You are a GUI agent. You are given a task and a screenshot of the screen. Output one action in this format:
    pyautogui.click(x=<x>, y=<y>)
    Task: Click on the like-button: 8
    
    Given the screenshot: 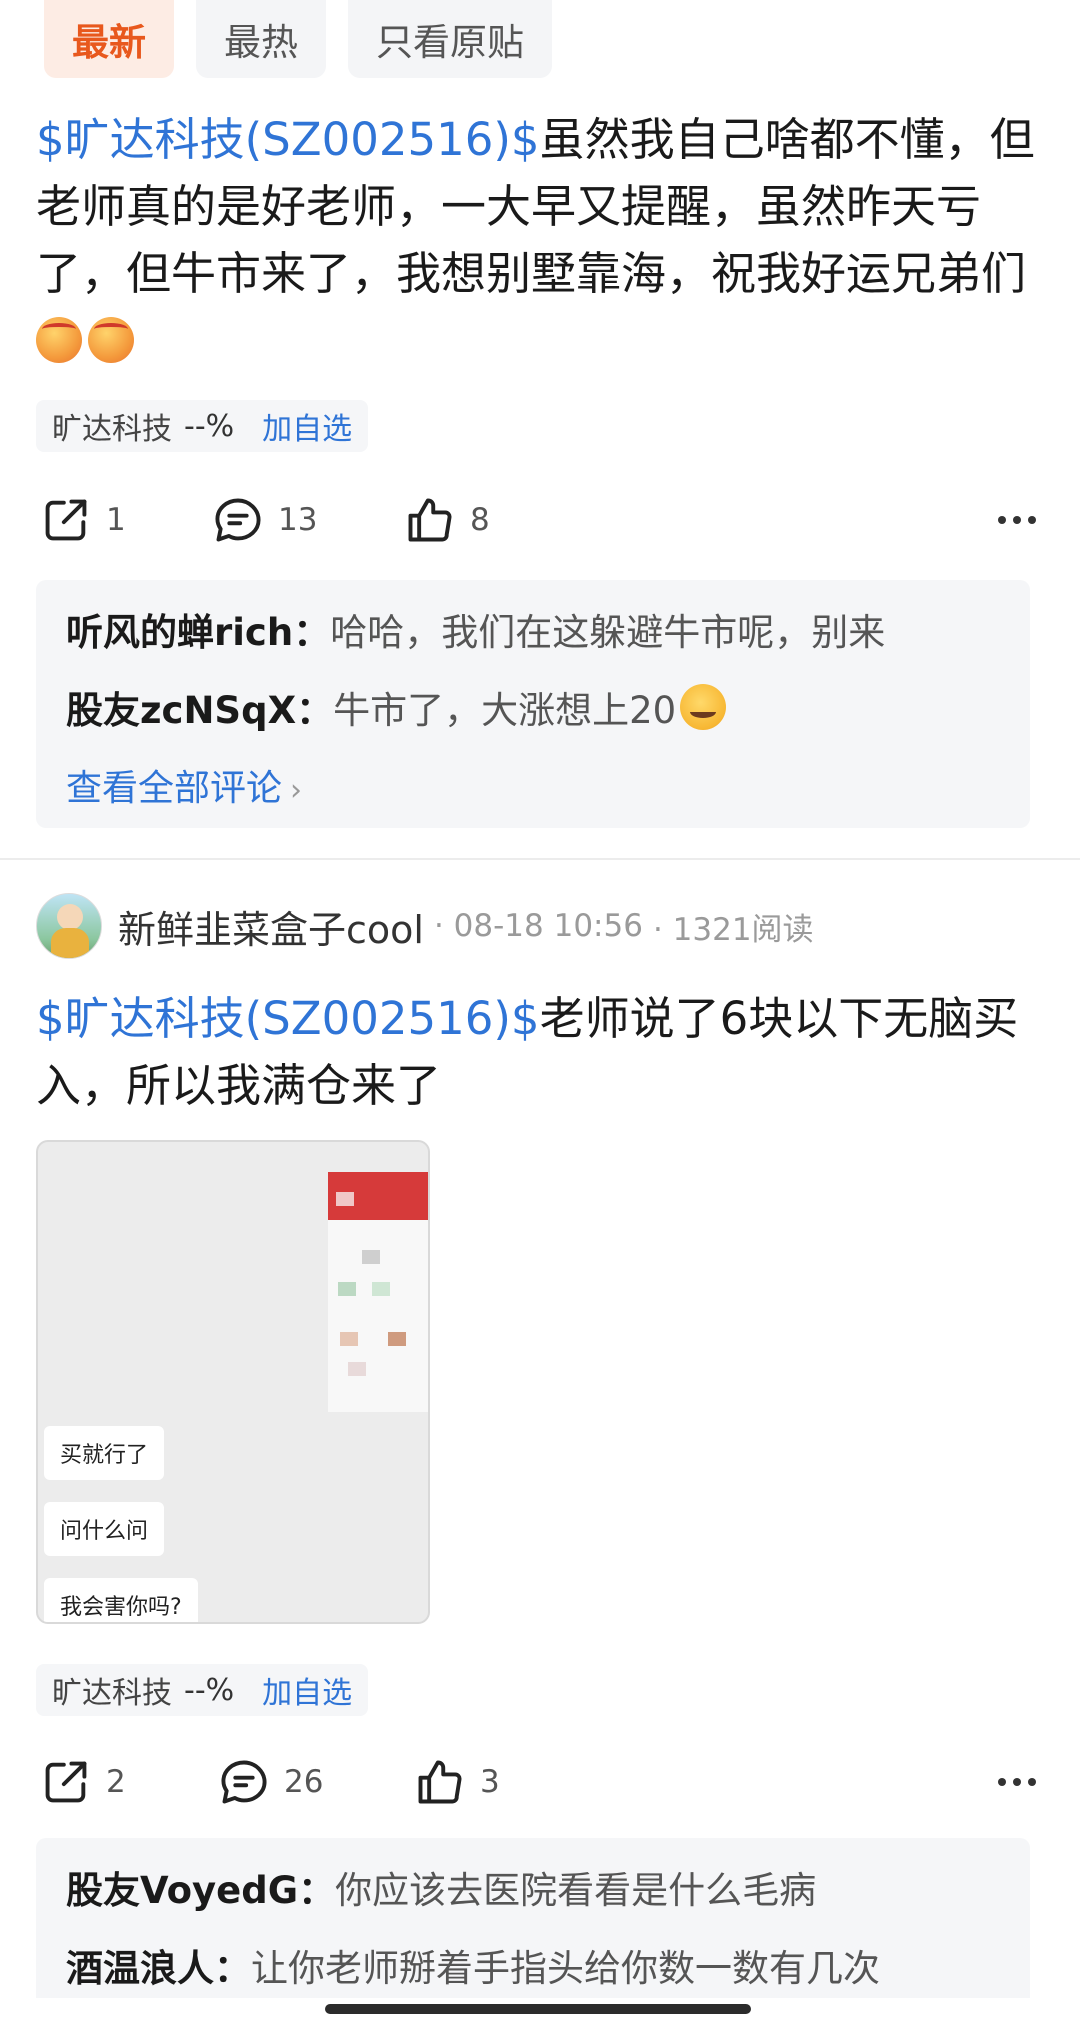 What is the action you would take?
    pyautogui.click(x=447, y=520)
    